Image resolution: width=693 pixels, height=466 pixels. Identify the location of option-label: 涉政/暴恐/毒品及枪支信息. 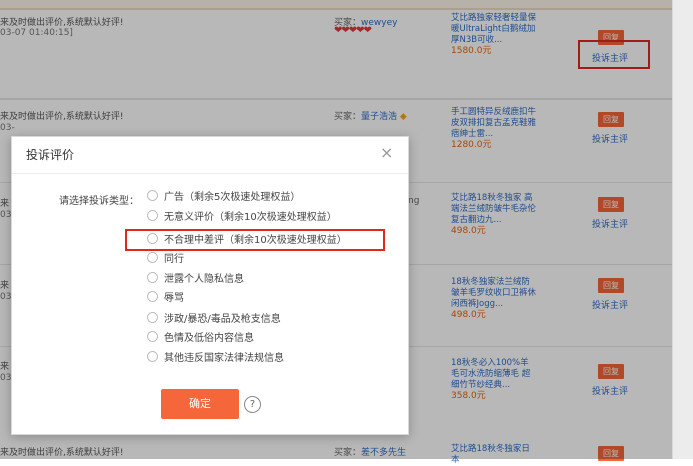
(222, 319).